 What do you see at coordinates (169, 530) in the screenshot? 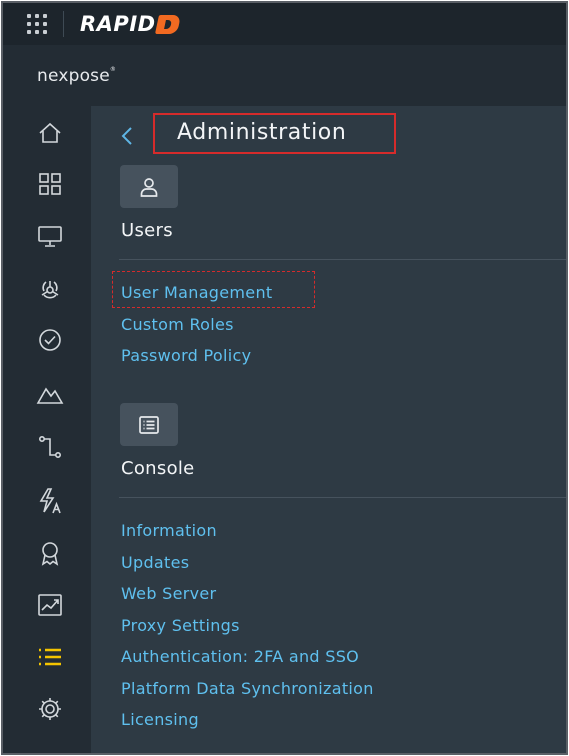
I see `link-information: Information` at bounding box center [169, 530].